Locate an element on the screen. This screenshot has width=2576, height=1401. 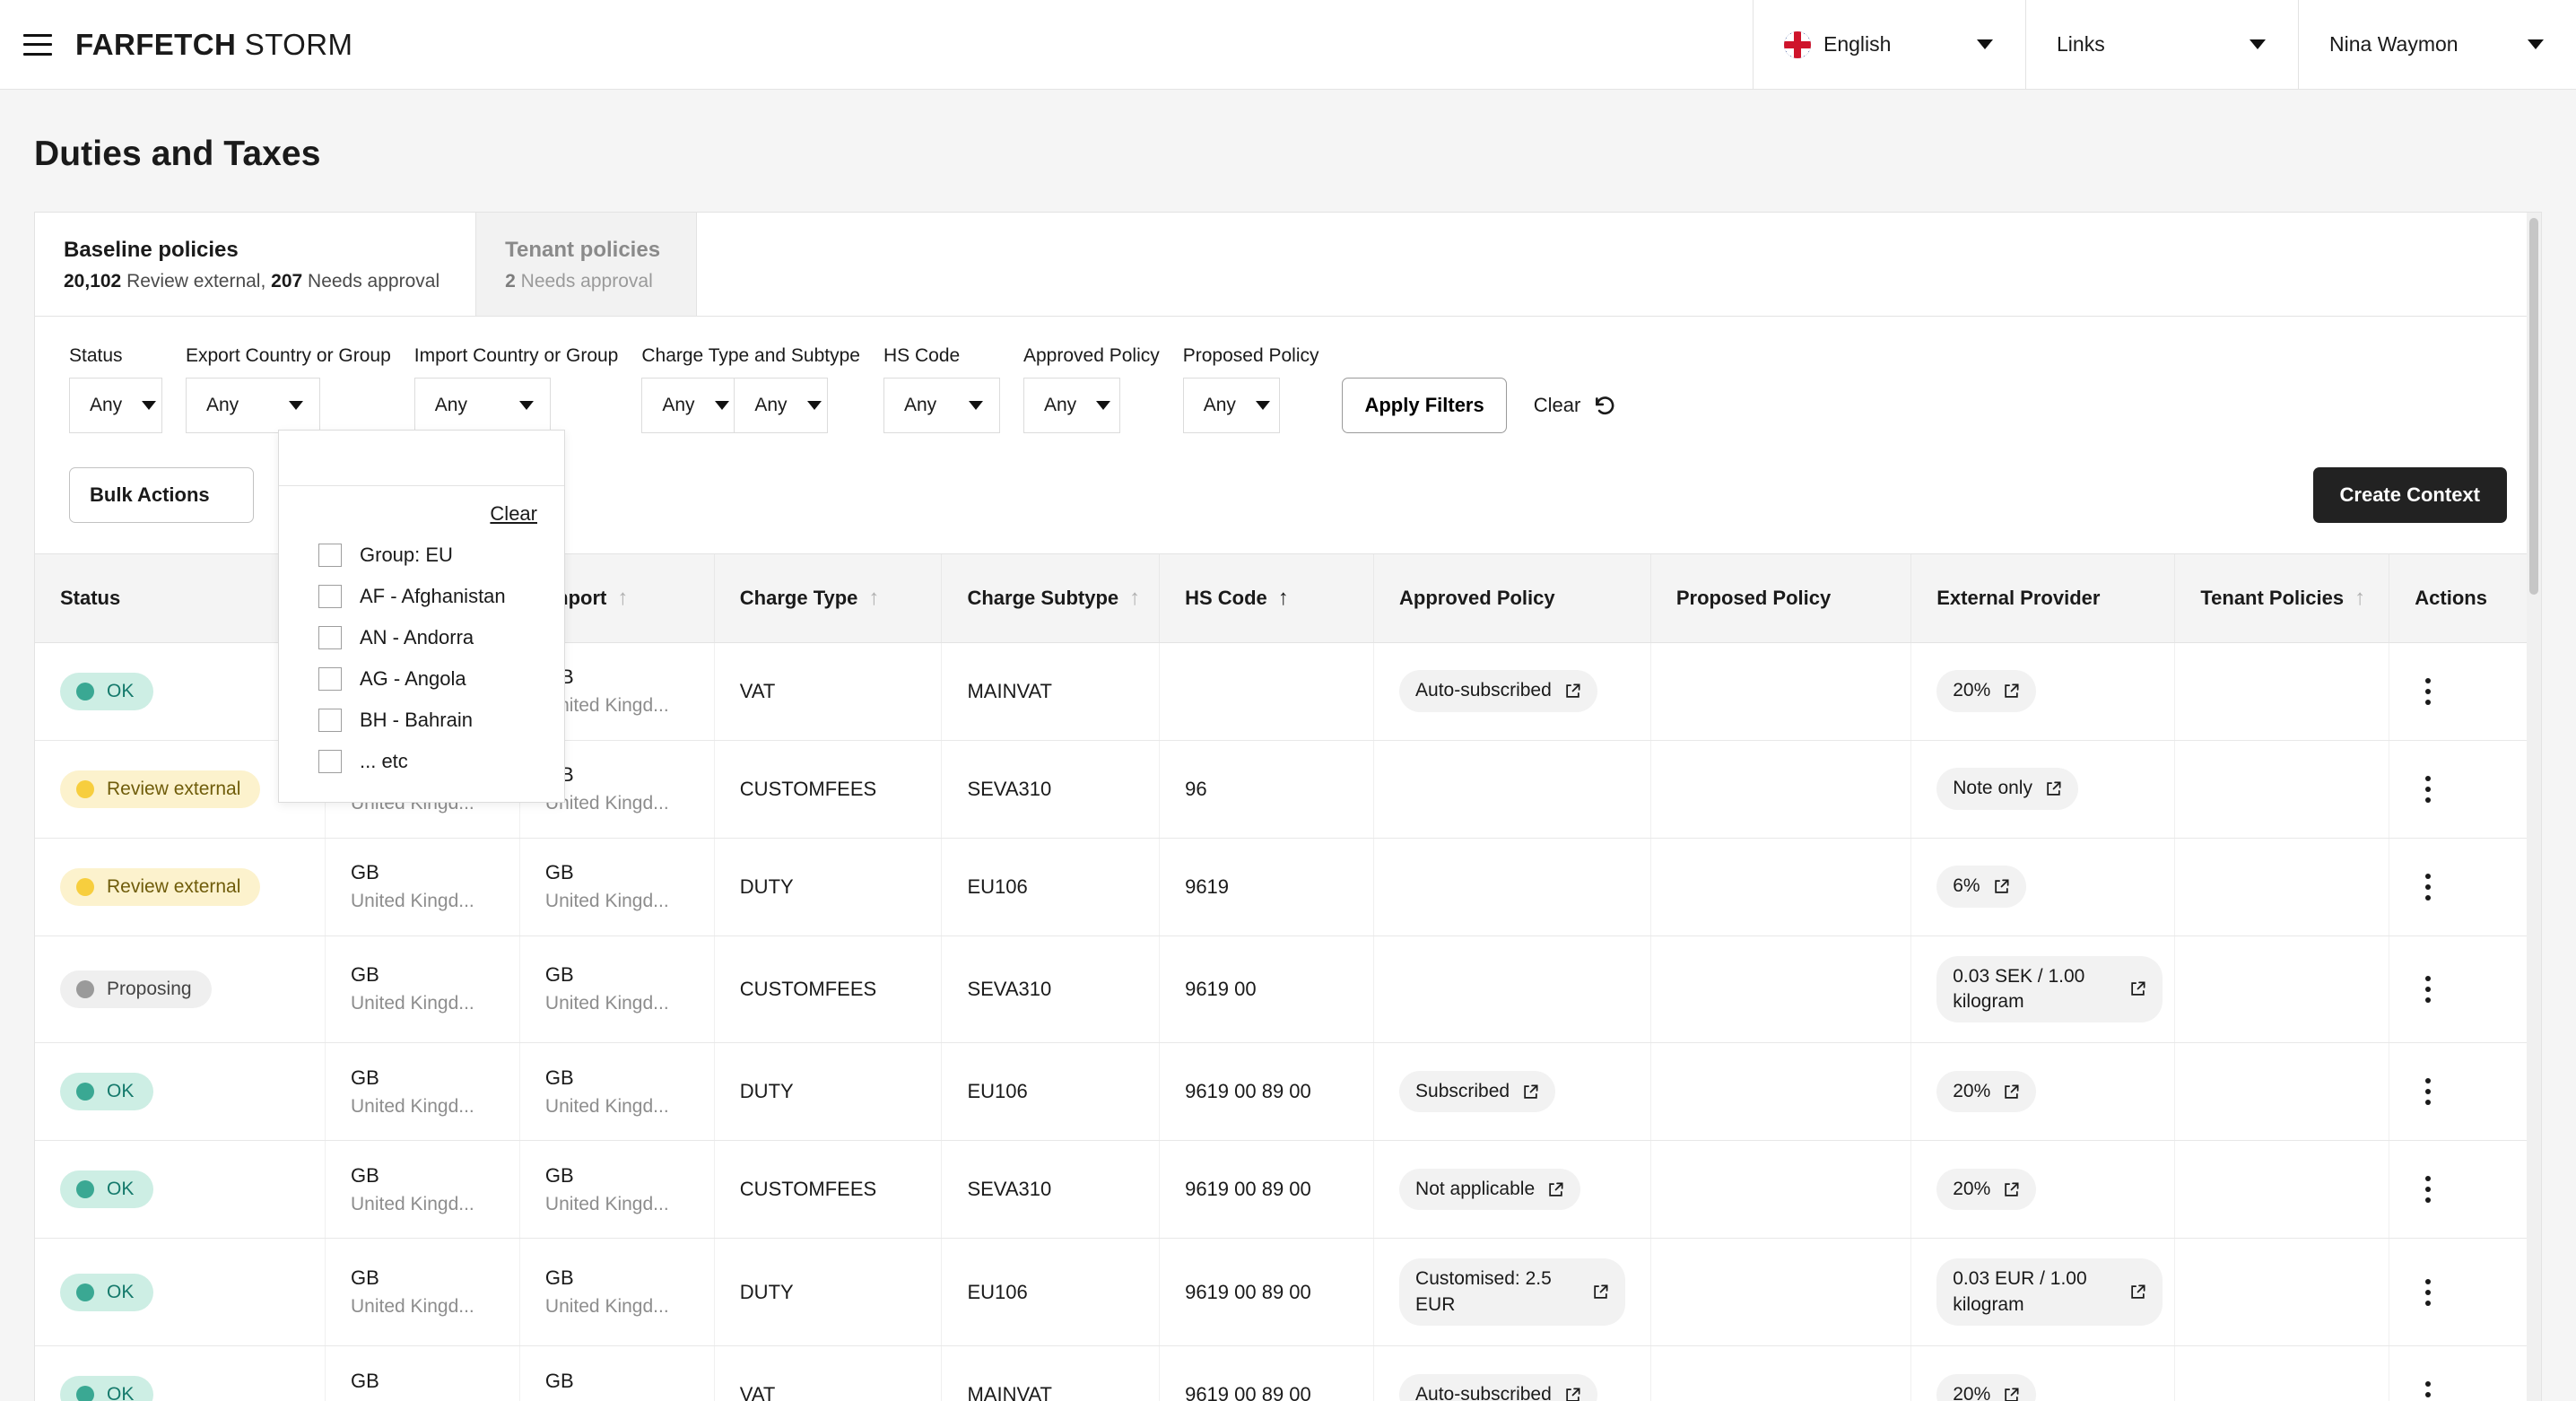
cell-external-provider: Note only is located at coordinates (2043, 789).